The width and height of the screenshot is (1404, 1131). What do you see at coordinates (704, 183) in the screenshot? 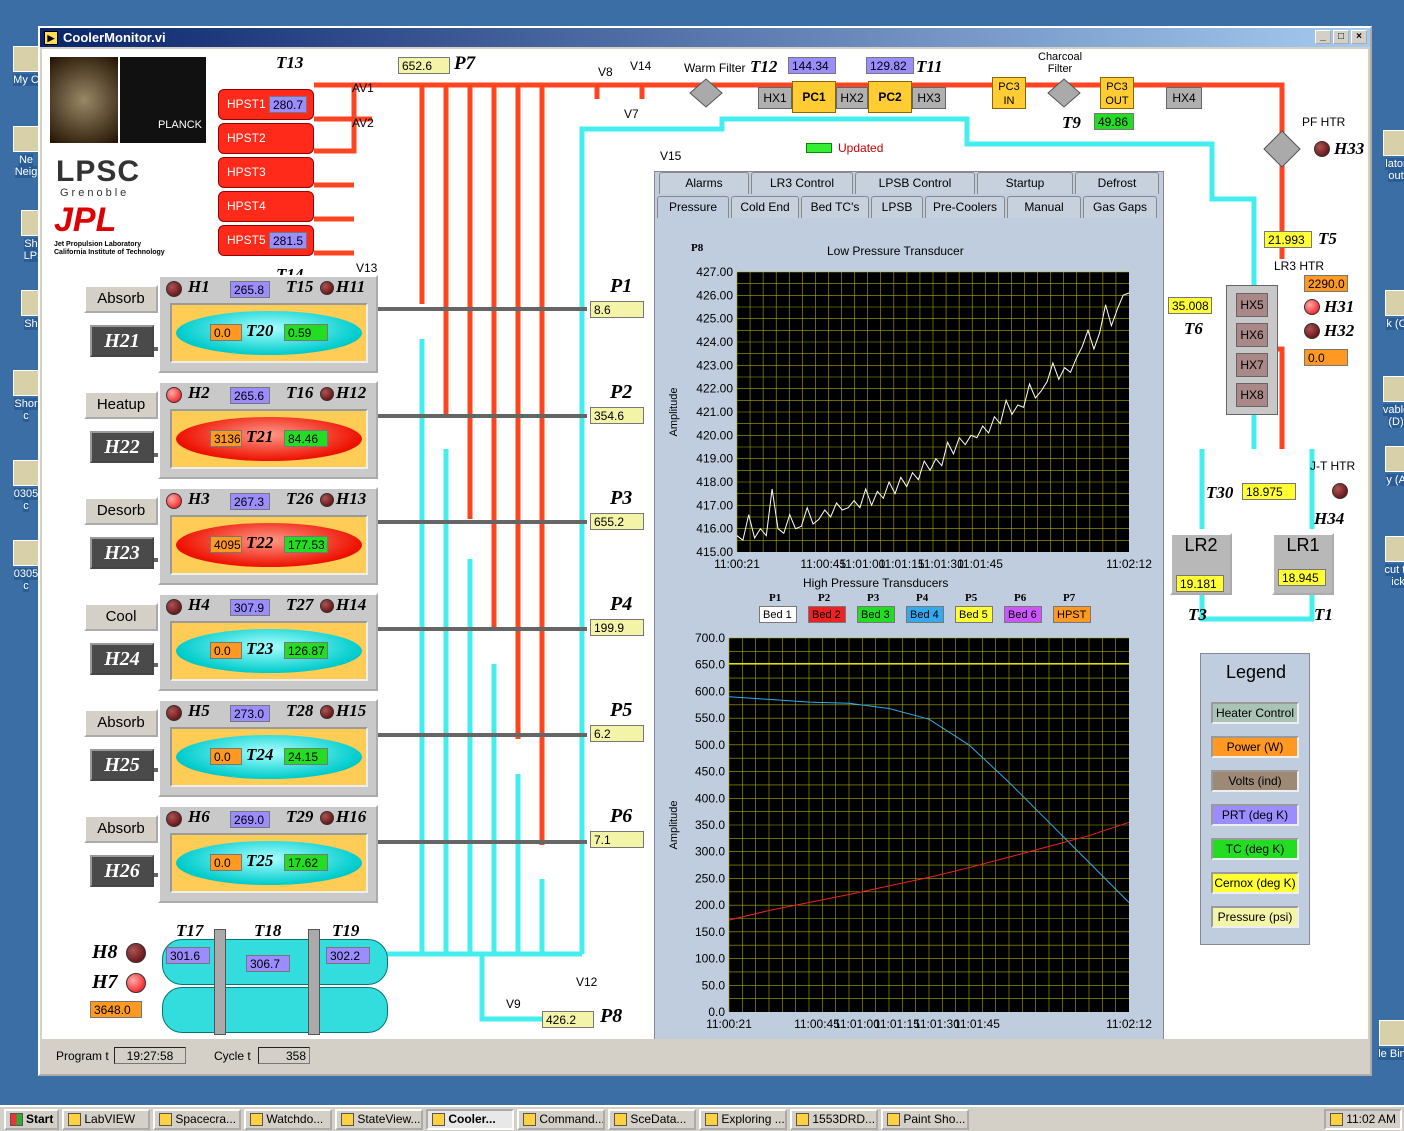
I see `tab-alarms: Alarms` at bounding box center [704, 183].